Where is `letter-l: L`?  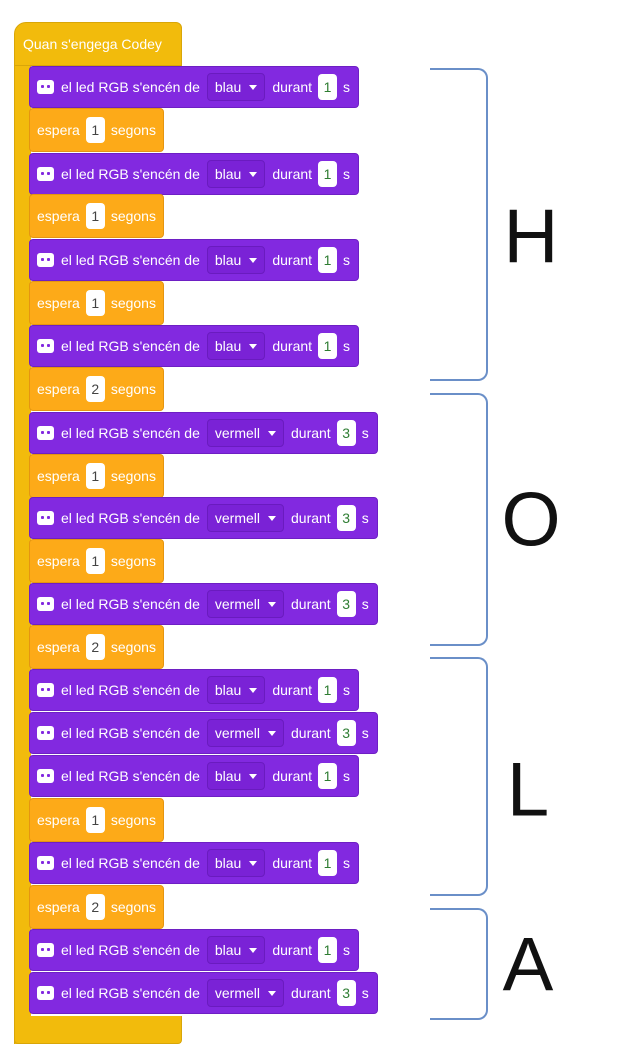 letter-l: L is located at coordinates (528, 790).